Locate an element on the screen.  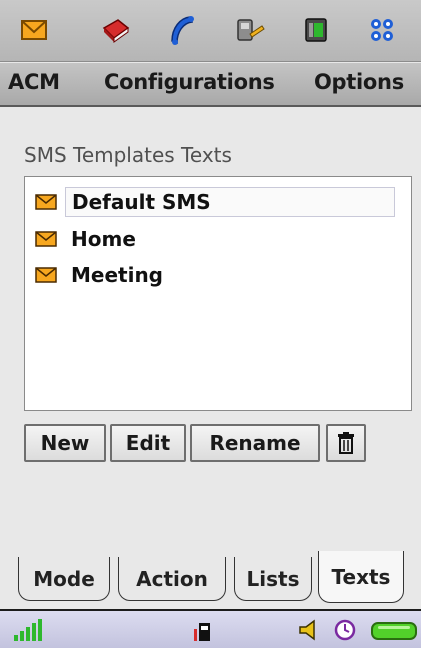
list-item-home: Home is located at coordinates (88, 239).